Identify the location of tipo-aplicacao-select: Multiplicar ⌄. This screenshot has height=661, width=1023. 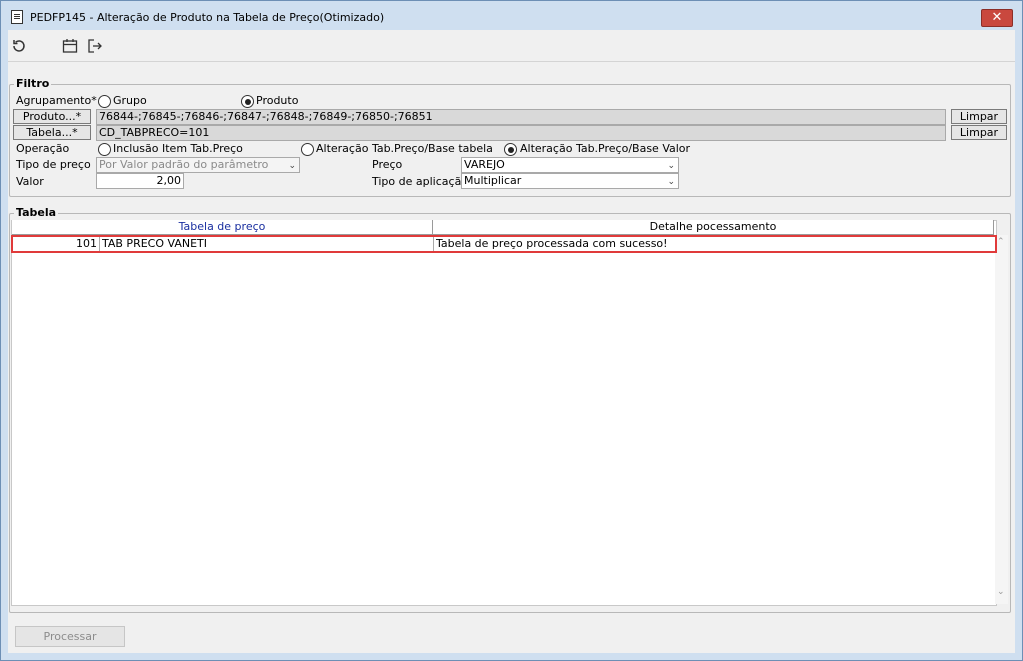
(570, 181).